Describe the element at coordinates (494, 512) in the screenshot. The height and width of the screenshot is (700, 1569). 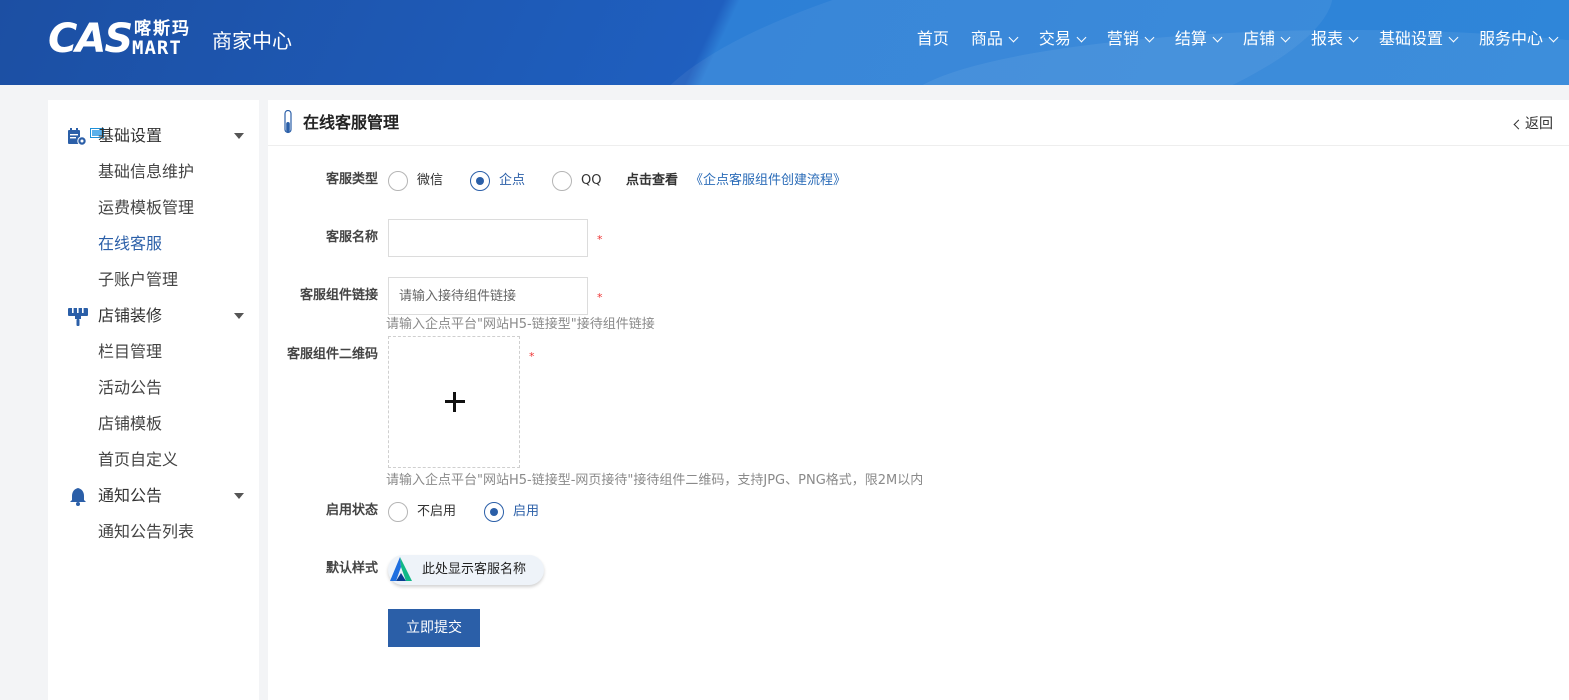
I see `radio-enabled` at that location.